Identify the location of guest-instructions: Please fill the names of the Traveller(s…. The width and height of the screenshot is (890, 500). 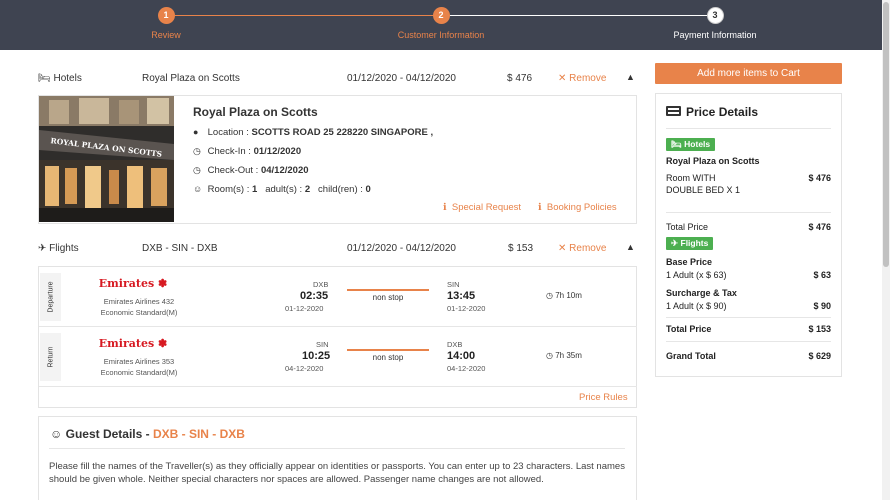
(337, 473).